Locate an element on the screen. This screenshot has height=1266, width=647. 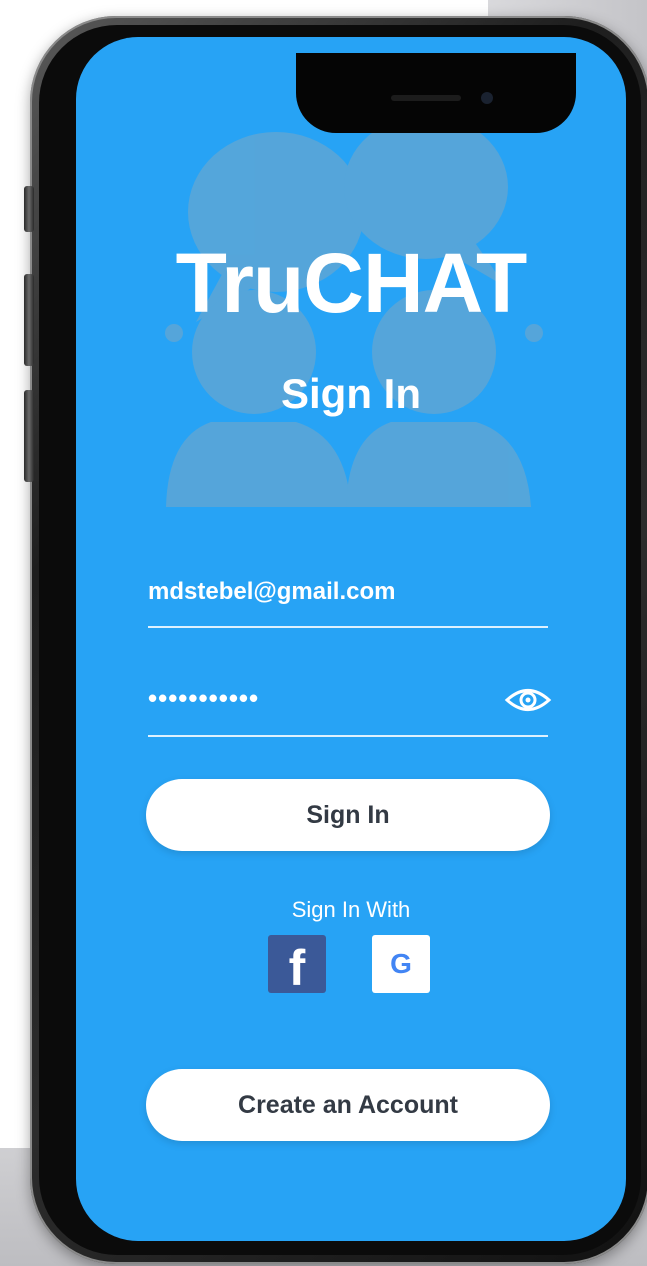
sign-in-with-label: Sign In With is located at coordinates (351, 909).